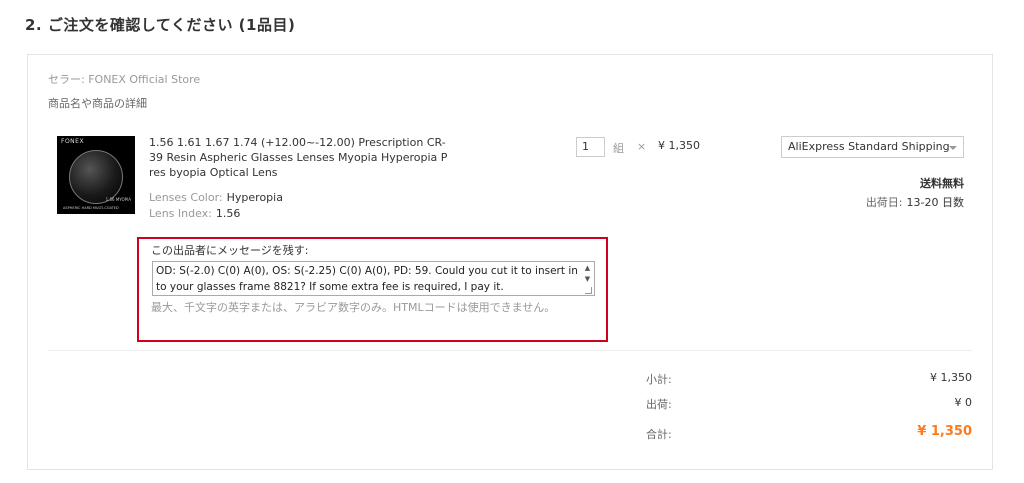 This screenshot has height=483, width=1024. What do you see at coordinates (124, 79) in the screenshot?
I see `seller-name: セラー: FONEX Official Store` at bounding box center [124, 79].